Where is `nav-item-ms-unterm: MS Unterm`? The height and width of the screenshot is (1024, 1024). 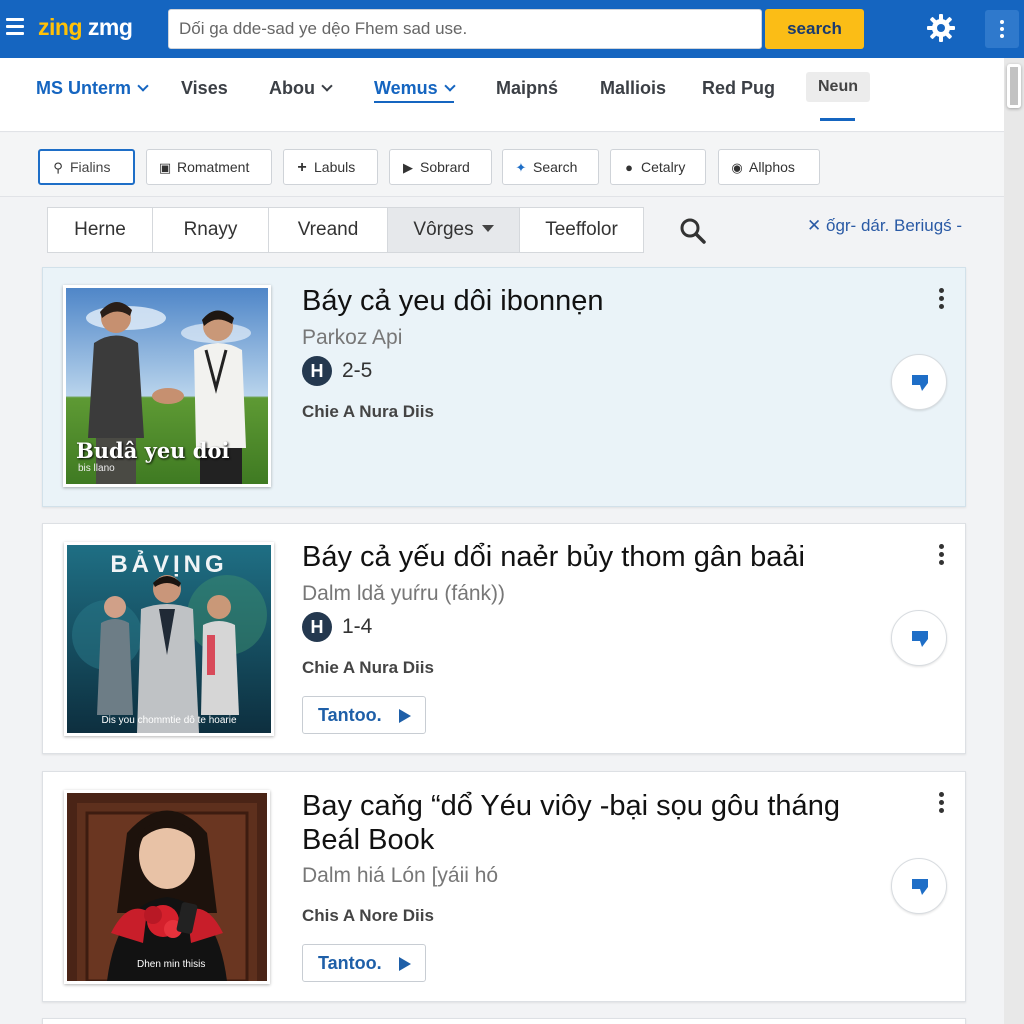 nav-item-ms-unterm: MS Unterm is located at coordinates (92, 88).